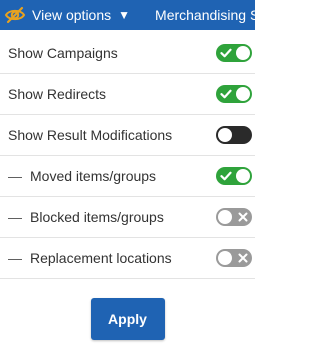 This screenshot has height=352, width=320. I want to click on apply-container: Apply, so click(127, 319).